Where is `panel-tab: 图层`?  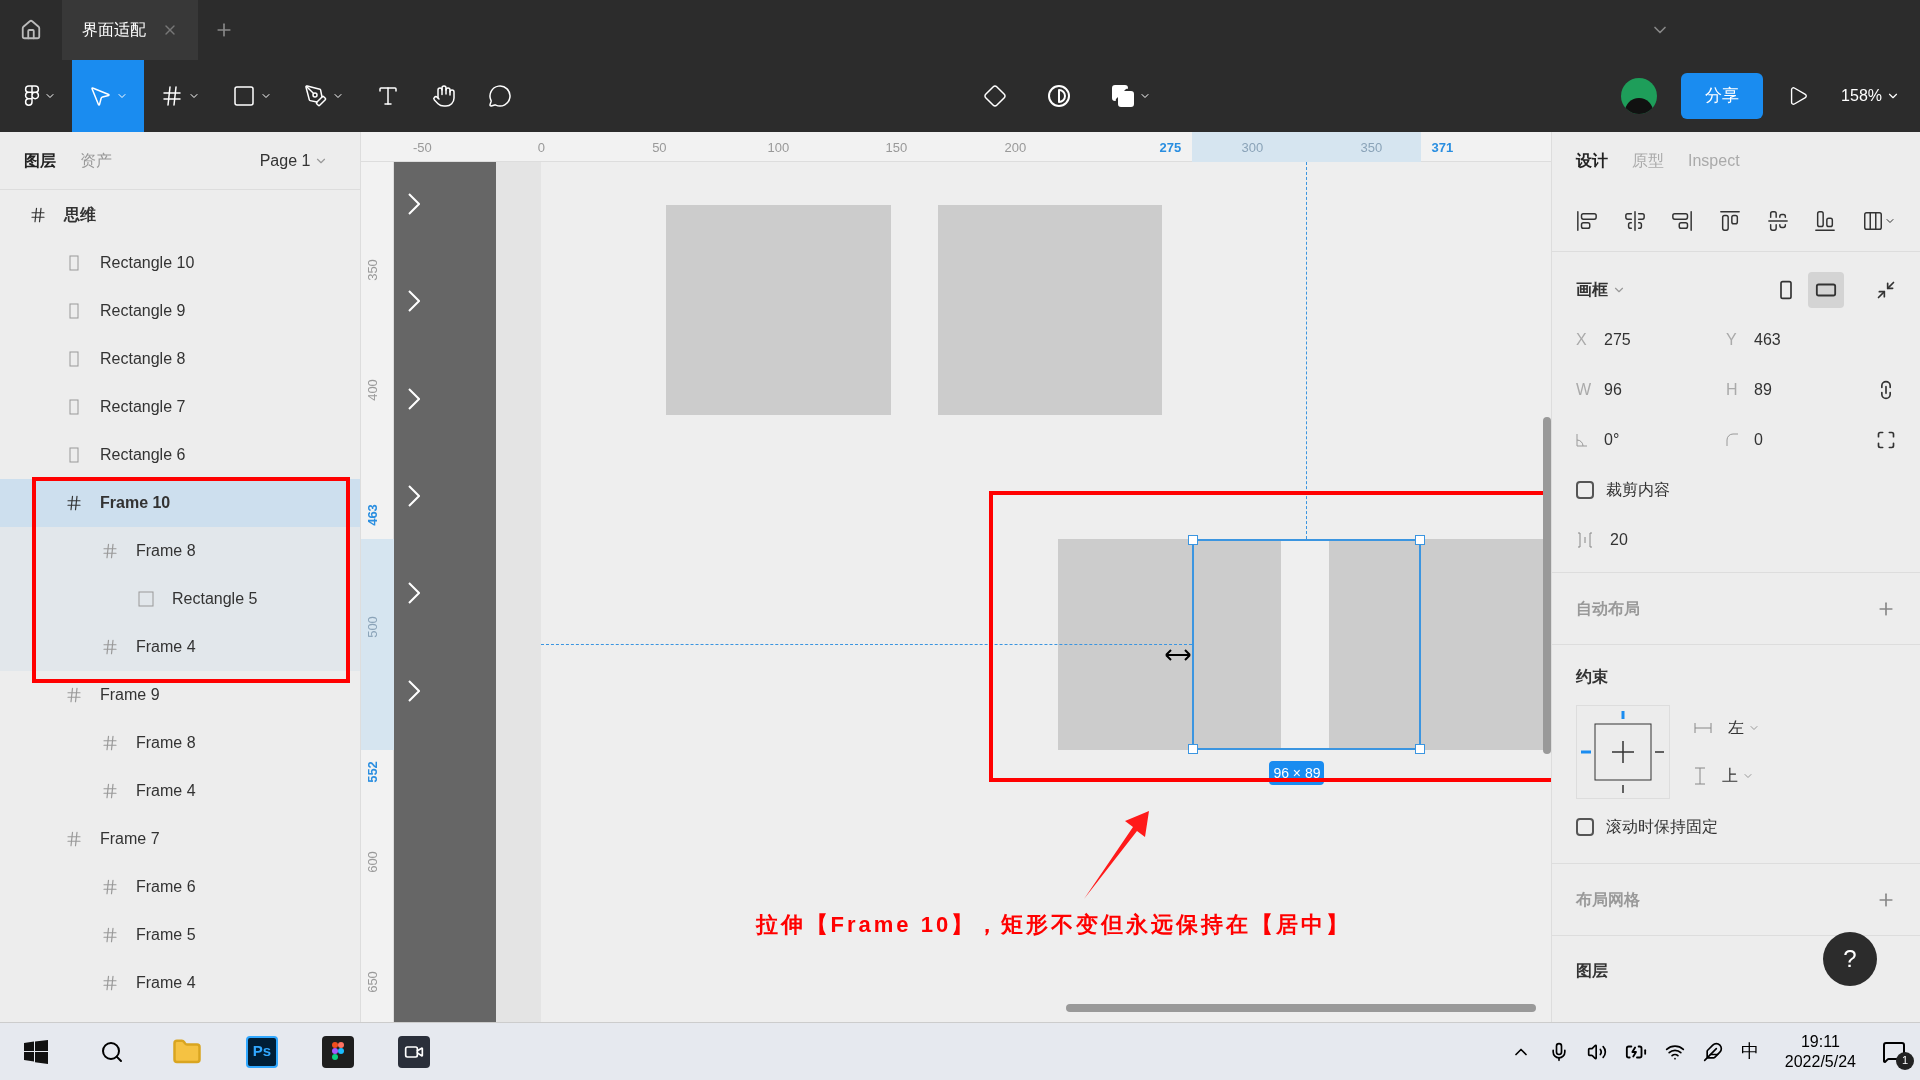
panel-tab: 图层 is located at coordinates (40, 160).